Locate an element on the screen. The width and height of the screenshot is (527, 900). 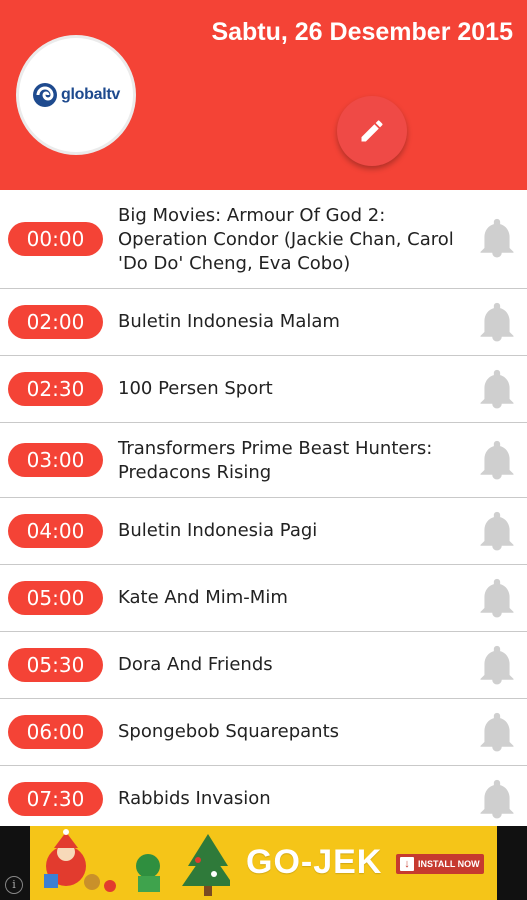
ad-banner: GO-JEK ↓ INSTALL NOW is located at coordinates (263, 863).